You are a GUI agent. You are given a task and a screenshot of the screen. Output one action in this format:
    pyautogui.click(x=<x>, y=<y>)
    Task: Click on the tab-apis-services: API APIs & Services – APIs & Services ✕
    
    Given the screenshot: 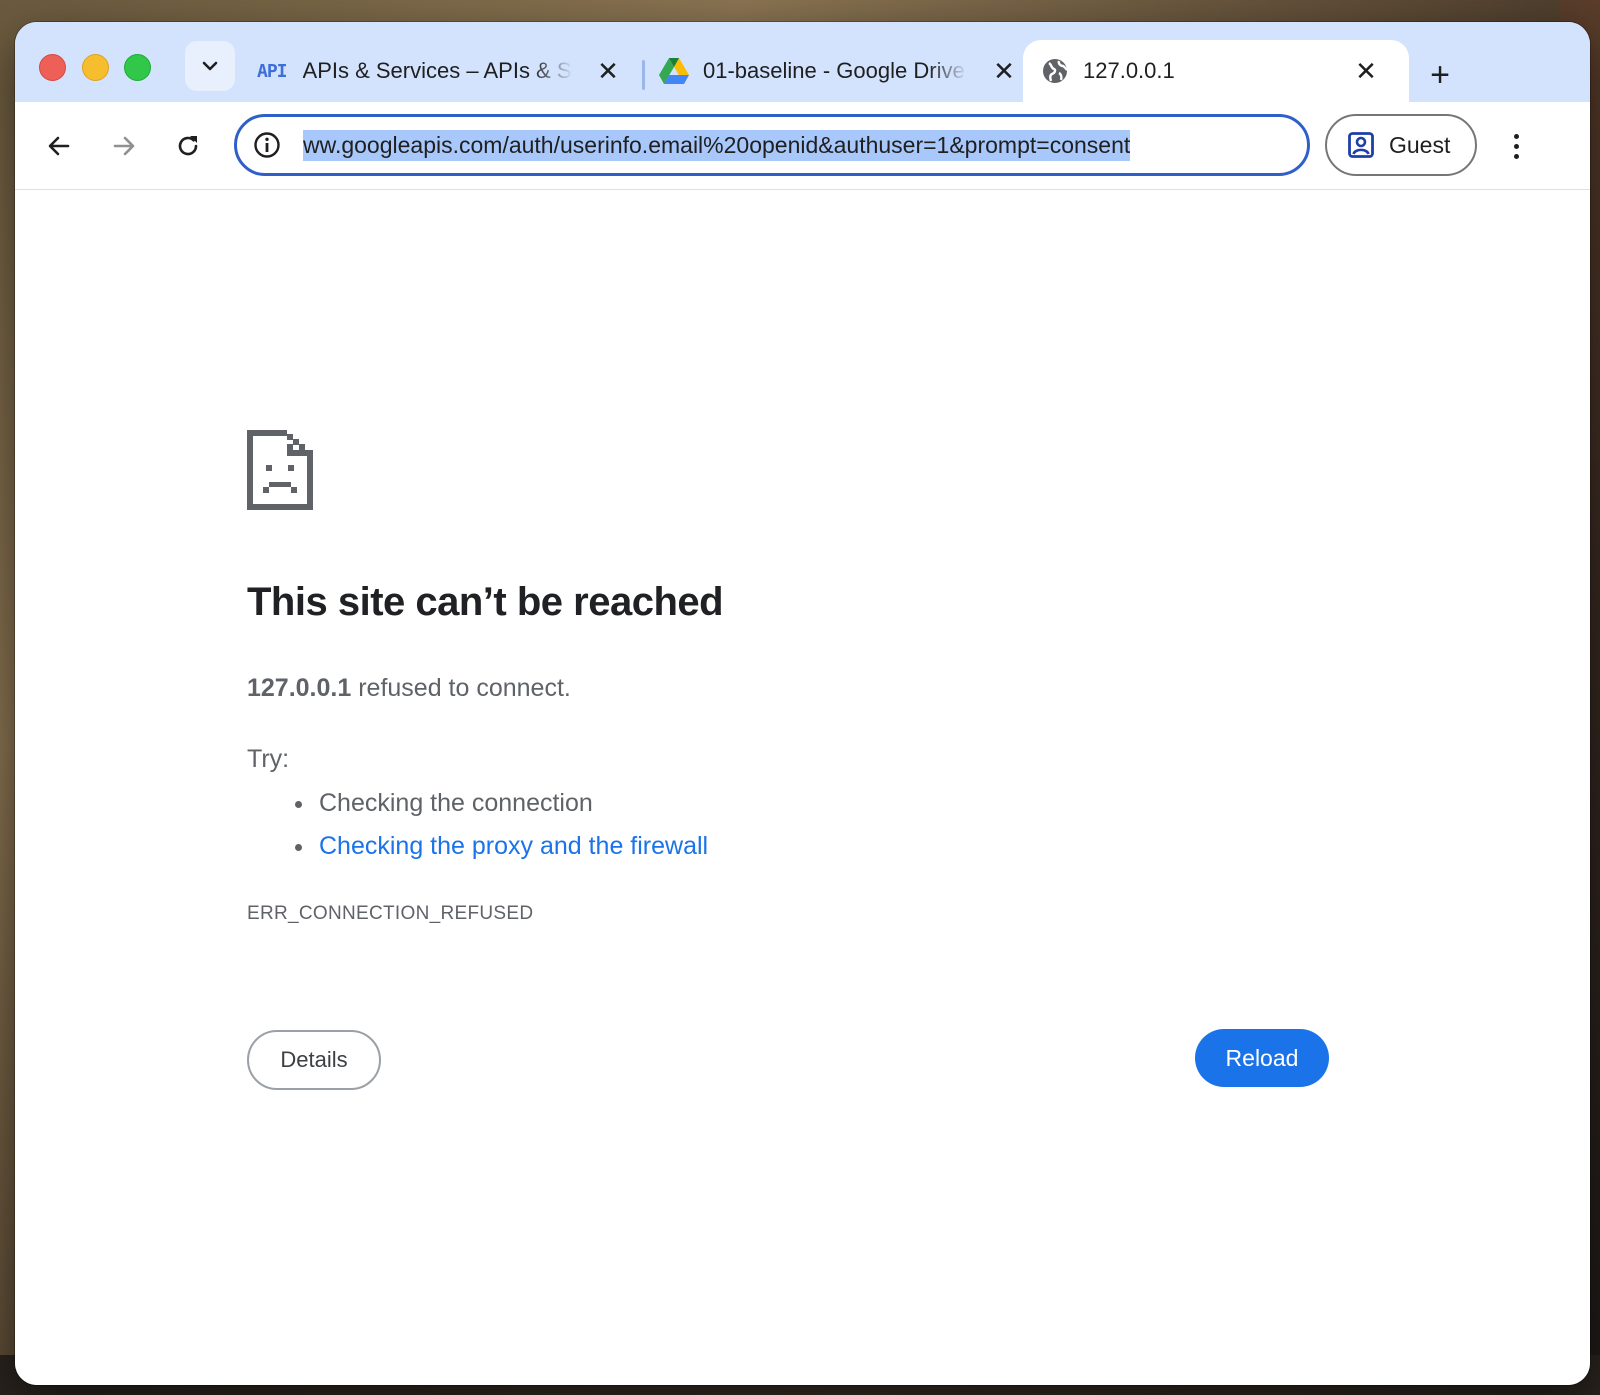 What is the action you would take?
    pyautogui.click(x=445, y=71)
    